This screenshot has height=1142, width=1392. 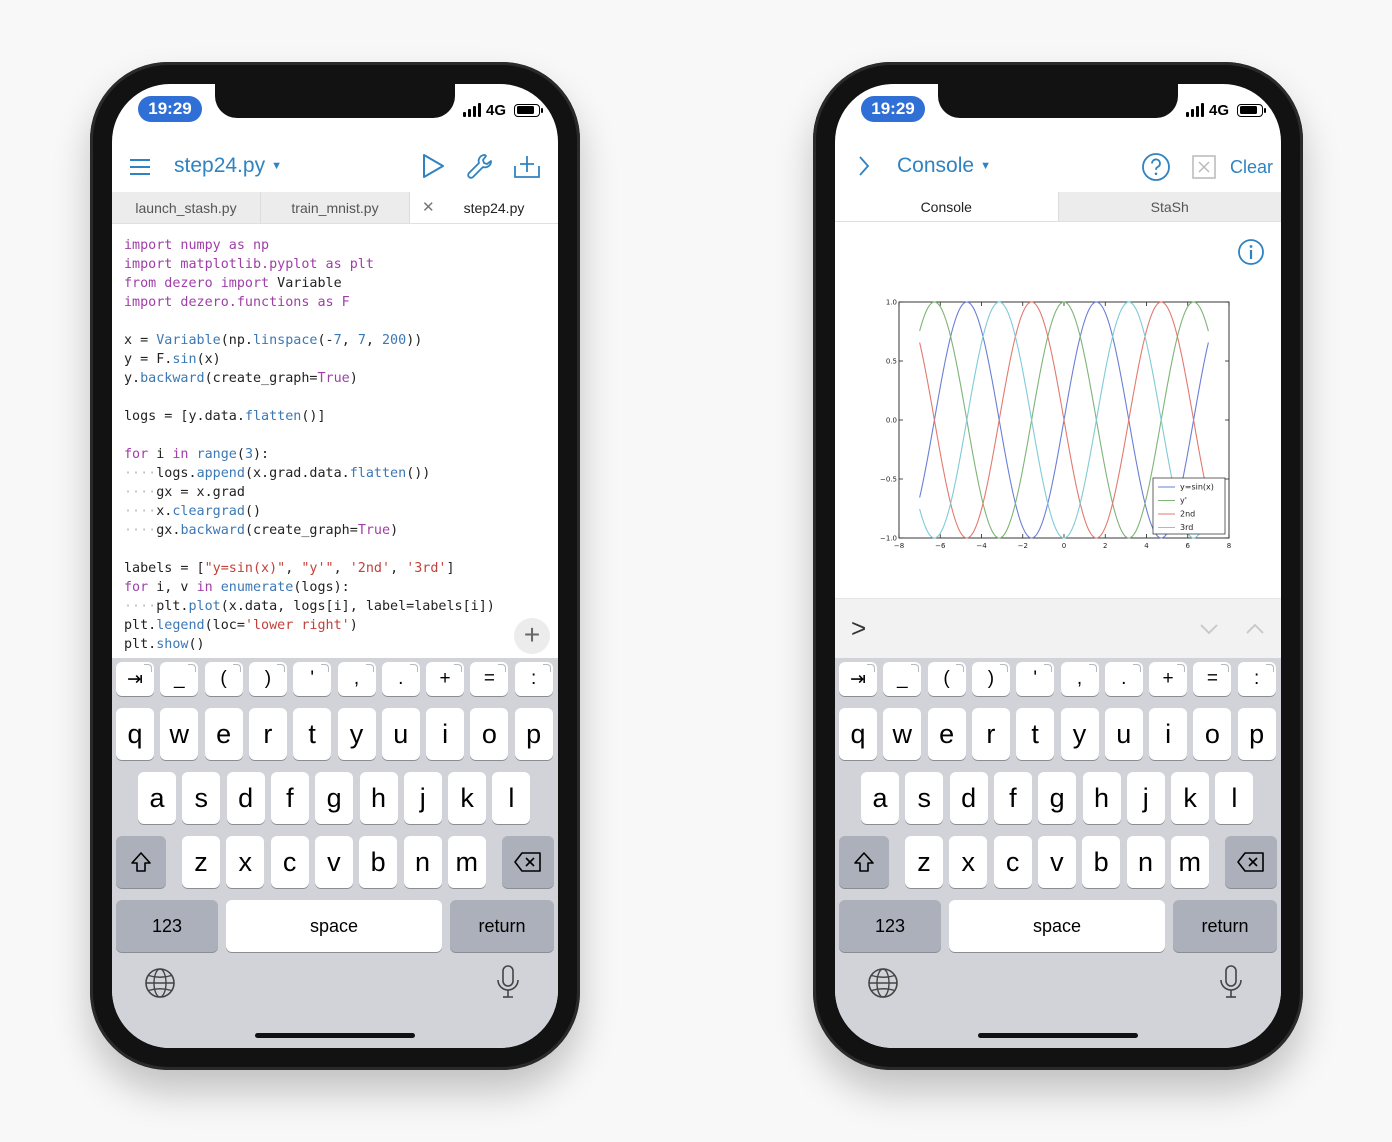 I want to click on tab-launch-stash: launch_stash.py, so click(x=186, y=207).